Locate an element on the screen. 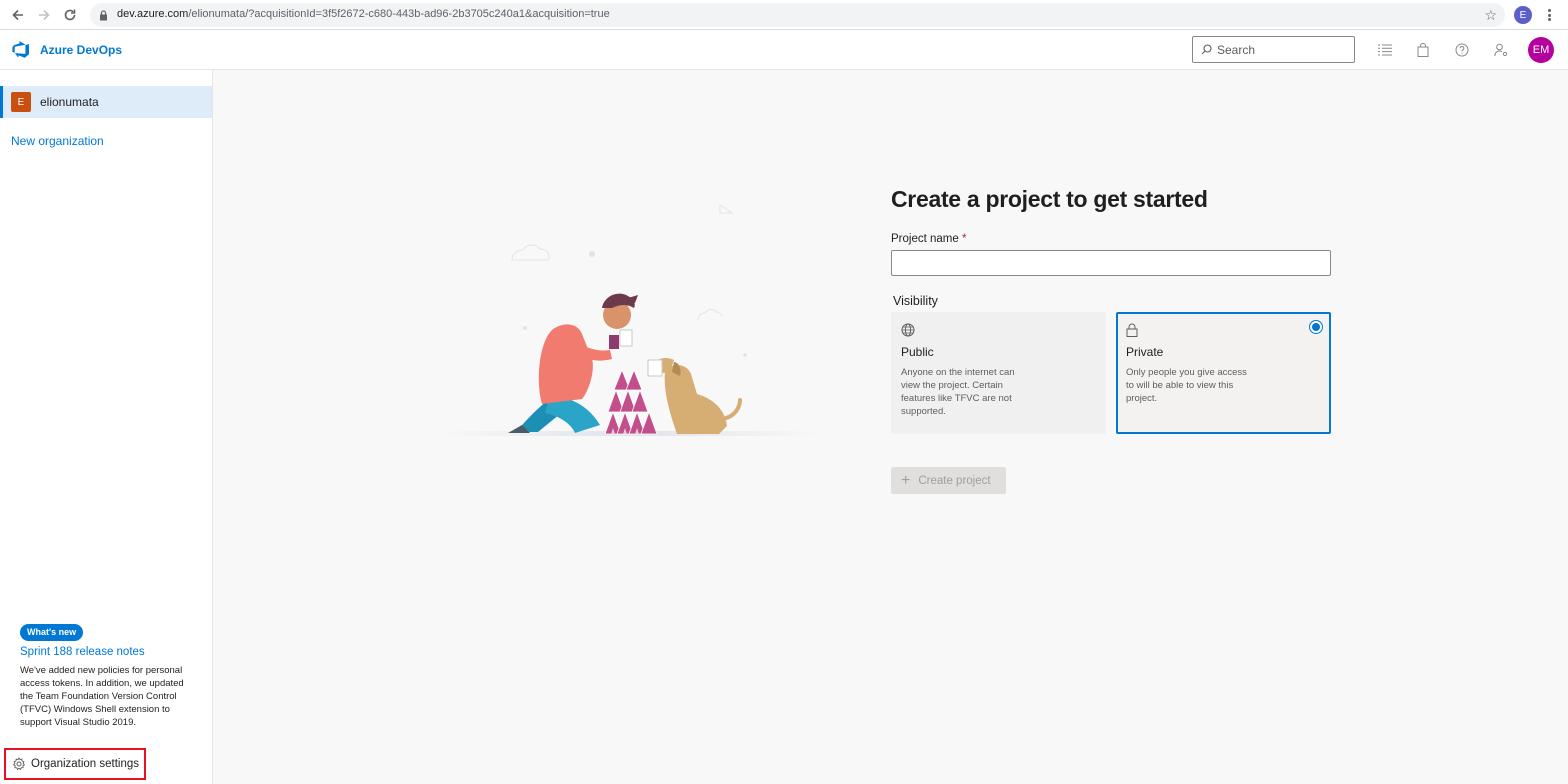  search-box is located at coordinates (1273, 49).